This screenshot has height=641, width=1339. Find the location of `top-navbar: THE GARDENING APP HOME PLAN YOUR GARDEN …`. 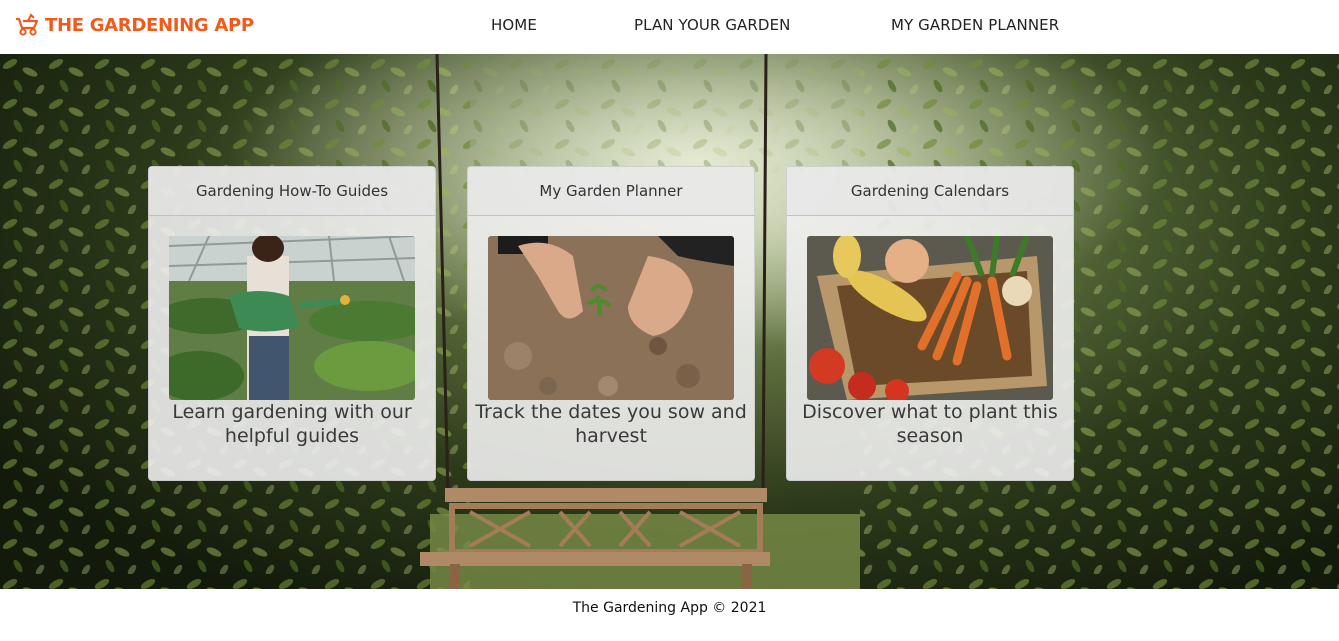

top-navbar: THE GARDENING APP HOME PLAN YOUR GARDEN … is located at coordinates (669, 27).